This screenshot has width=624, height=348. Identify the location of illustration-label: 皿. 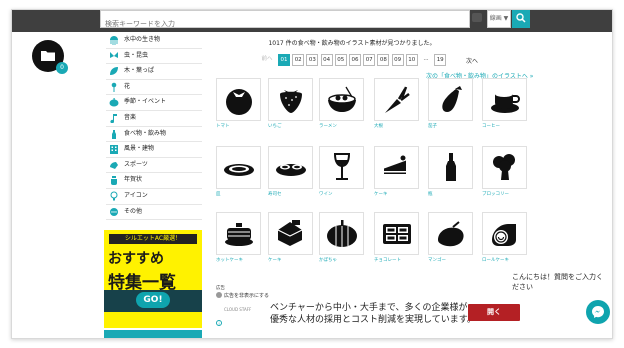
(218, 194).